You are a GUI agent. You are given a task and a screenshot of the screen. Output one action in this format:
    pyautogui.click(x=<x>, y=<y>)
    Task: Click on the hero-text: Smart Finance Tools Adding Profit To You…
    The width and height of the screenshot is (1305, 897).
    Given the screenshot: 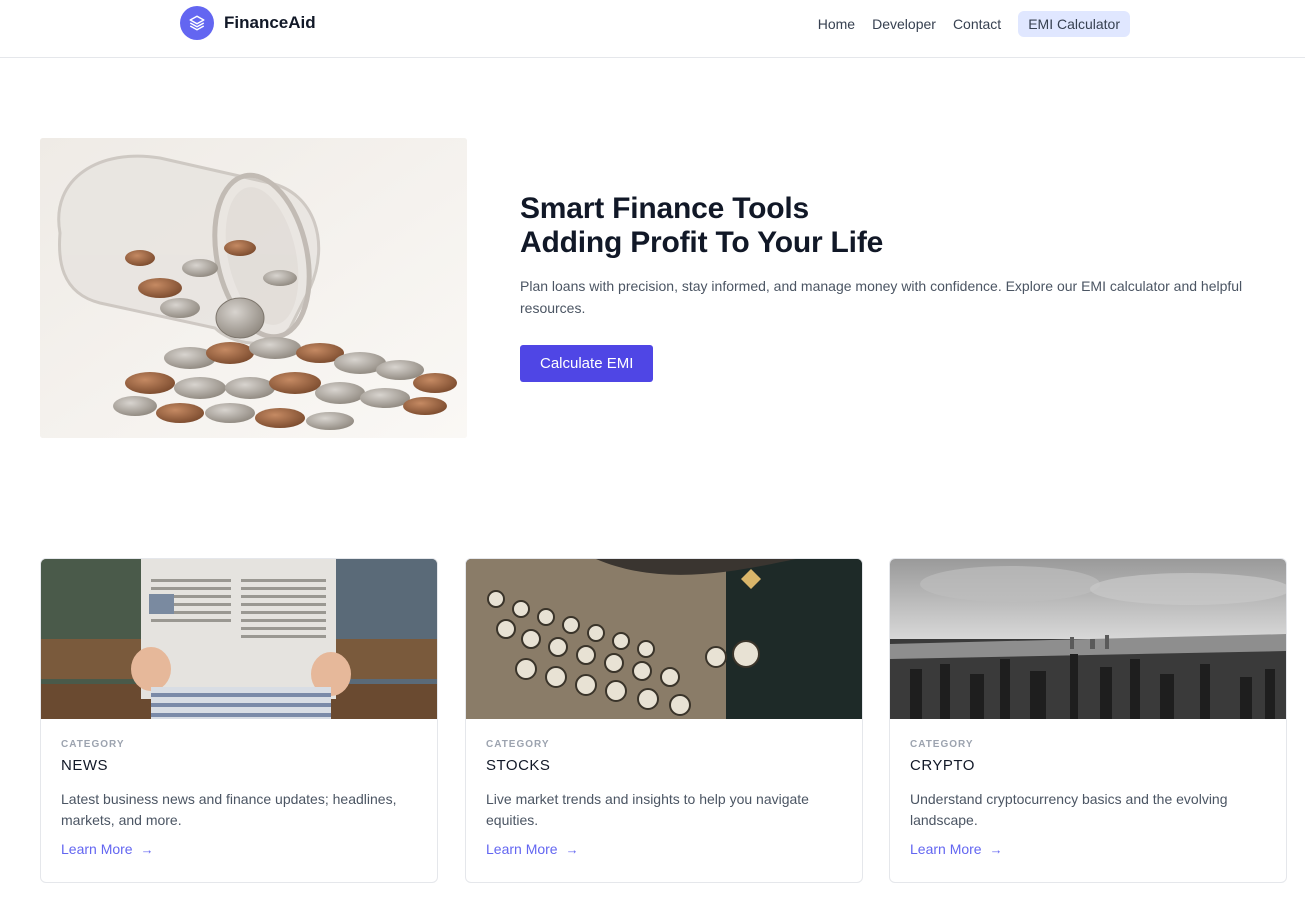 What is the action you would take?
    pyautogui.click(x=895, y=287)
    